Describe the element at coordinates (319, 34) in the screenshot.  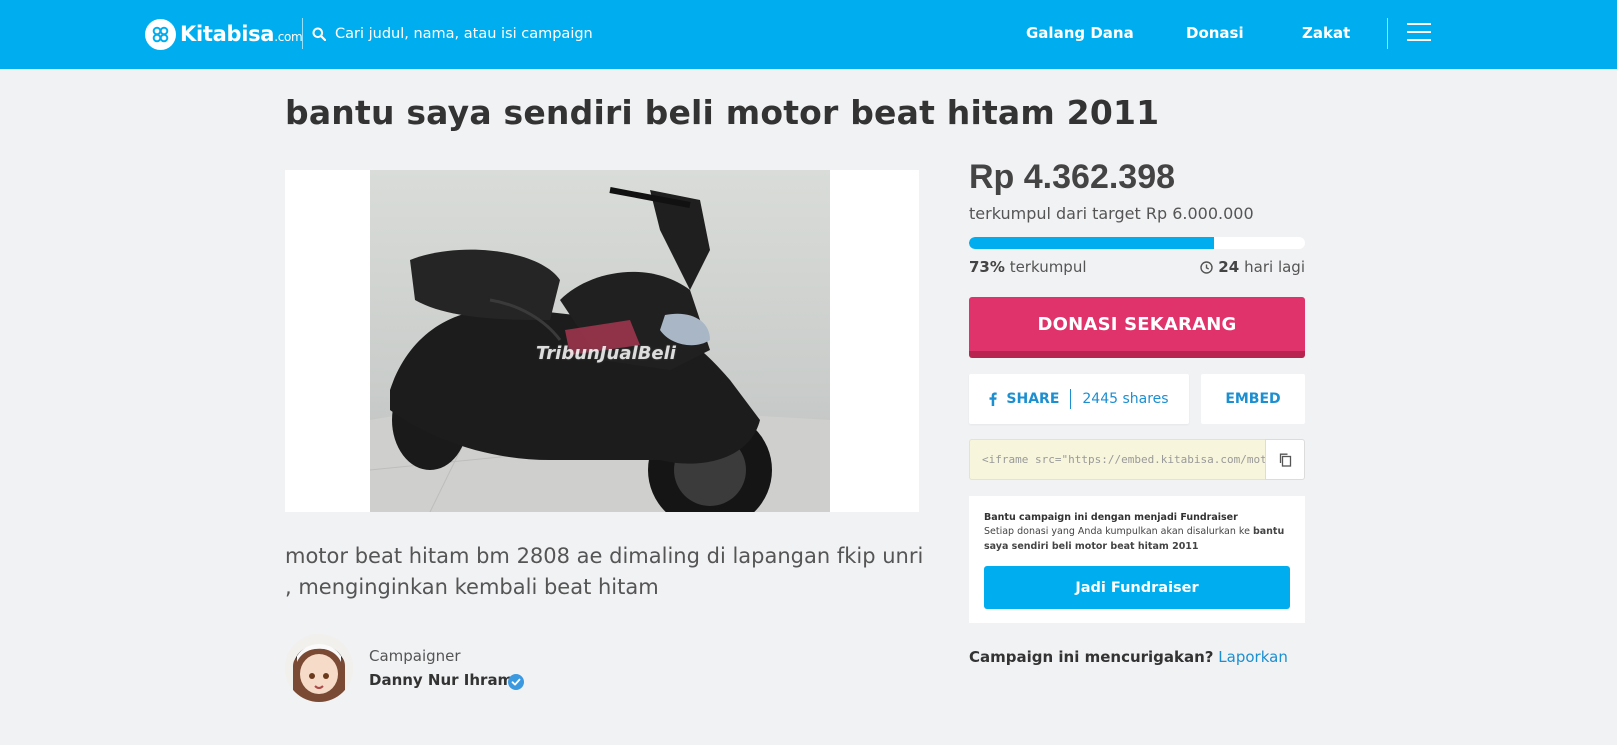
I see `search-icon` at that location.